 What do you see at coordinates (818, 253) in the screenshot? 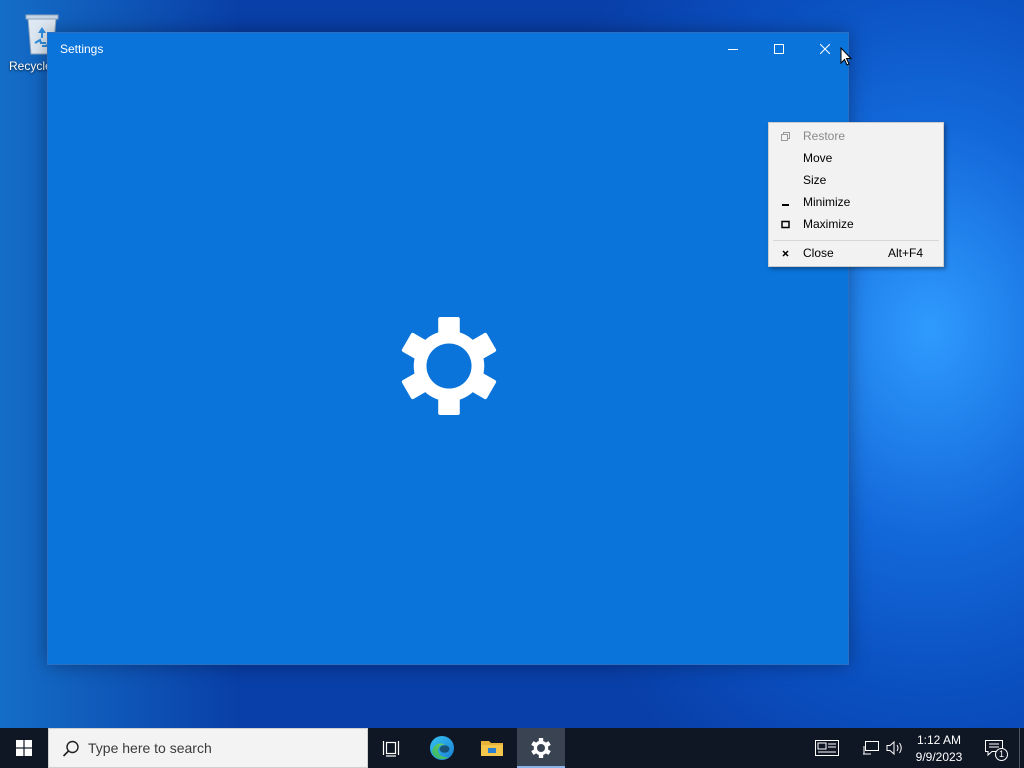
I see `menu-item-label: Close` at bounding box center [818, 253].